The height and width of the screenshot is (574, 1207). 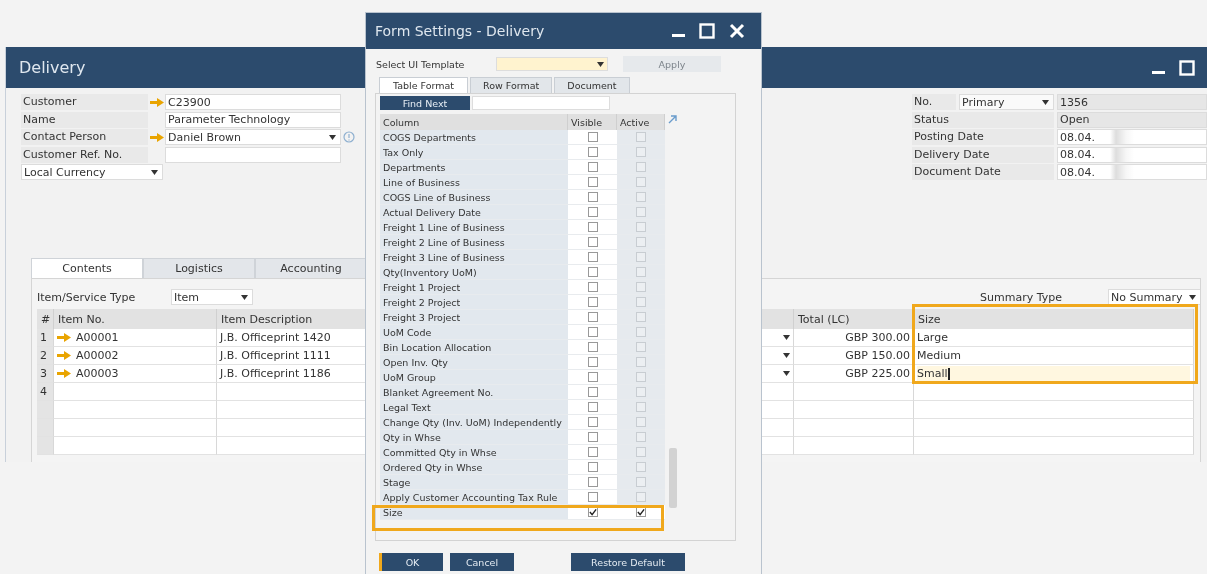 What do you see at coordinates (87, 297) in the screenshot?
I see `field-label: Item/Service Type` at bounding box center [87, 297].